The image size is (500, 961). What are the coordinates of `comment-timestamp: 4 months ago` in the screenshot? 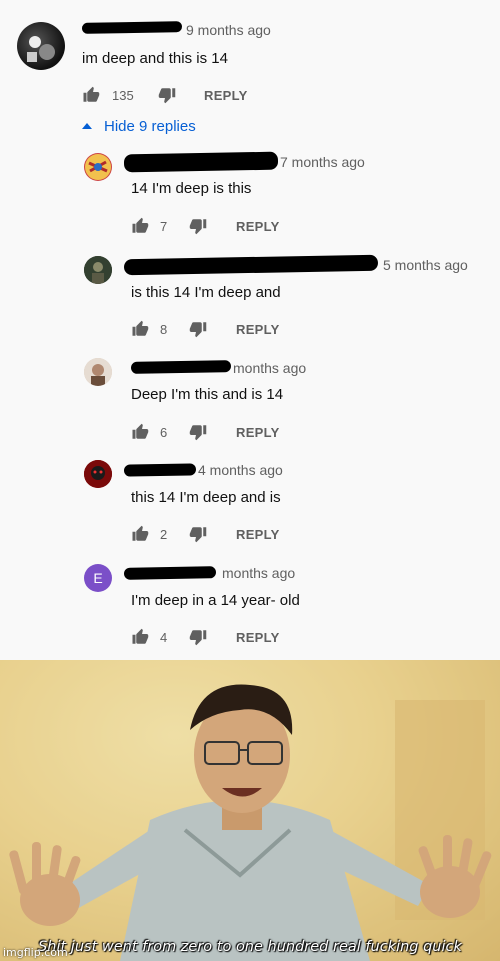 It's located at (240, 470).